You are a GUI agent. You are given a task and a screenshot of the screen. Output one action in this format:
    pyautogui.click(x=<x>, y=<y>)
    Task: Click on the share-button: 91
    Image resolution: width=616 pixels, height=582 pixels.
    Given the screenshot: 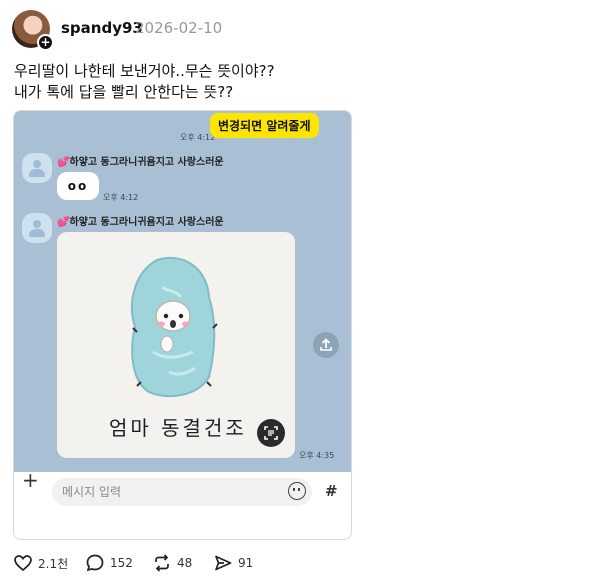 What is the action you would take?
    pyautogui.click(x=233, y=563)
    